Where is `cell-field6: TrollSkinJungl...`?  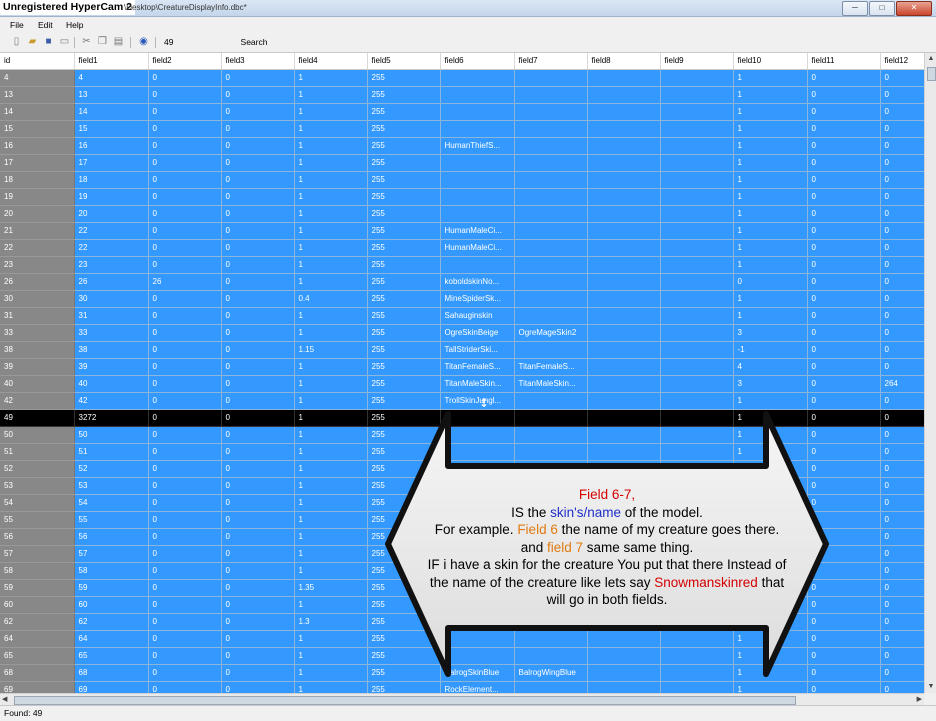
cell-field6: TrollSkinJungl... is located at coordinates (477, 401).